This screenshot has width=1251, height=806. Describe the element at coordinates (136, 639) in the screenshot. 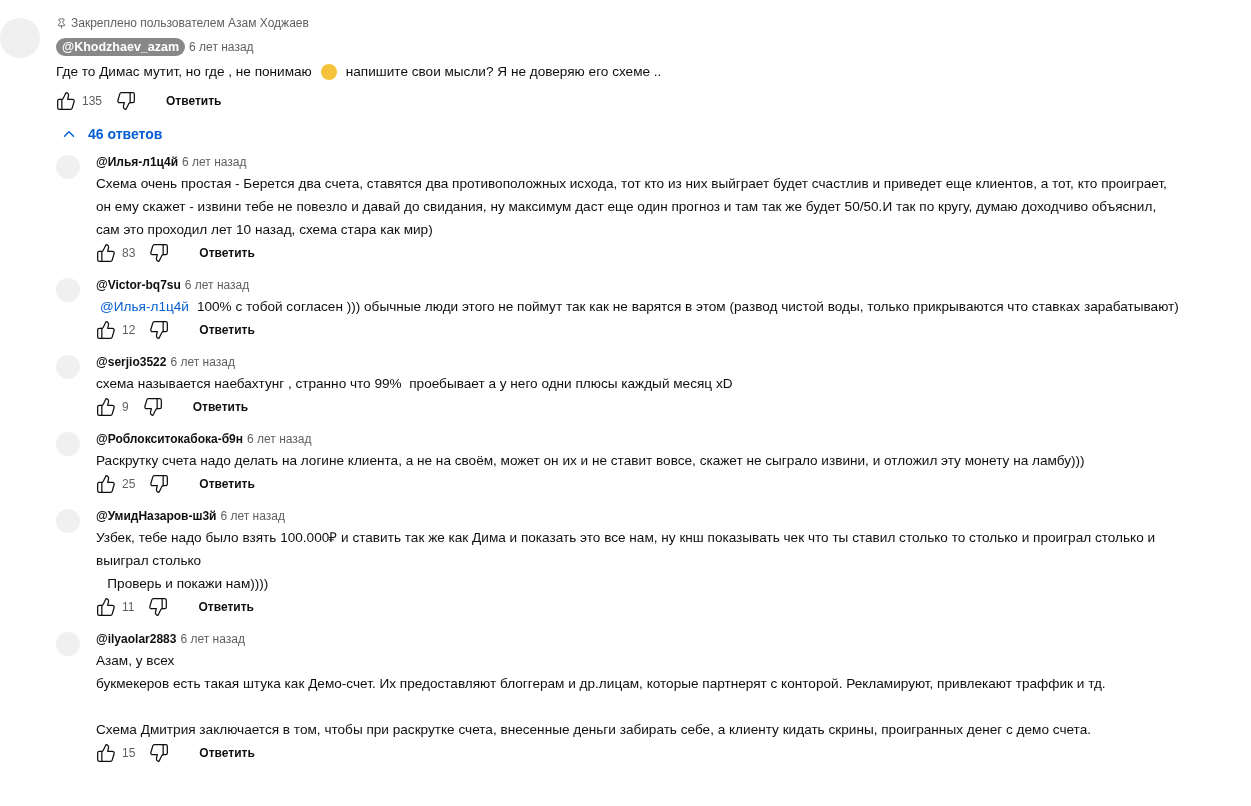

I see `comment-author: @ilyaolar2883` at that location.